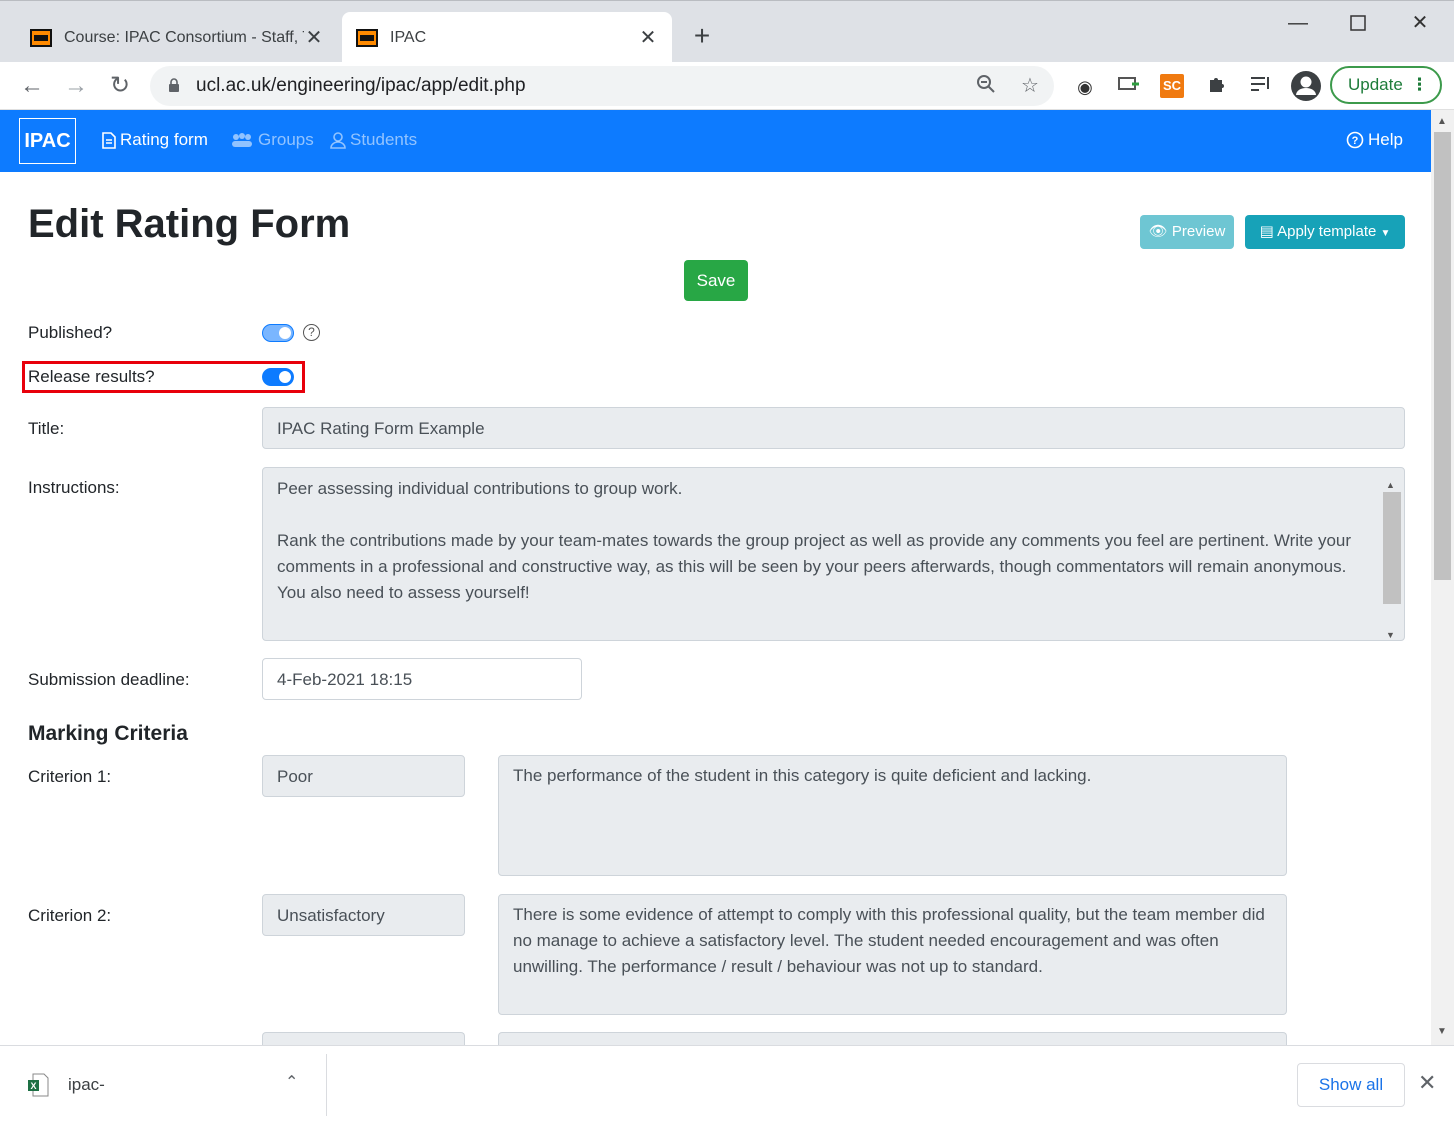 Image resolution: width=1454 pixels, height=1125 pixels. I want to click on back-arrow-icon: ←, so click(32, 86).